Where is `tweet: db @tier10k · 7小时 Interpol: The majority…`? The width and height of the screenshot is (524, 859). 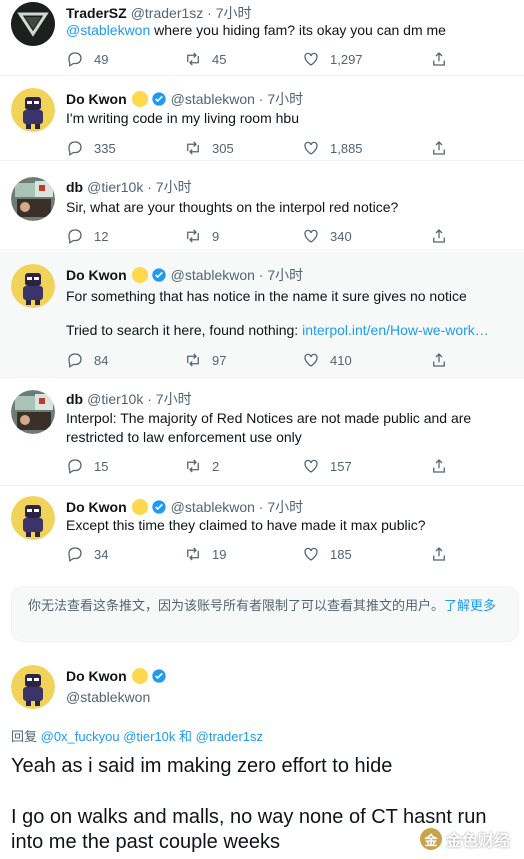
tweet: db @tier10k · 7小时 Interpol: The majority… is located at coordinates (262, 432).